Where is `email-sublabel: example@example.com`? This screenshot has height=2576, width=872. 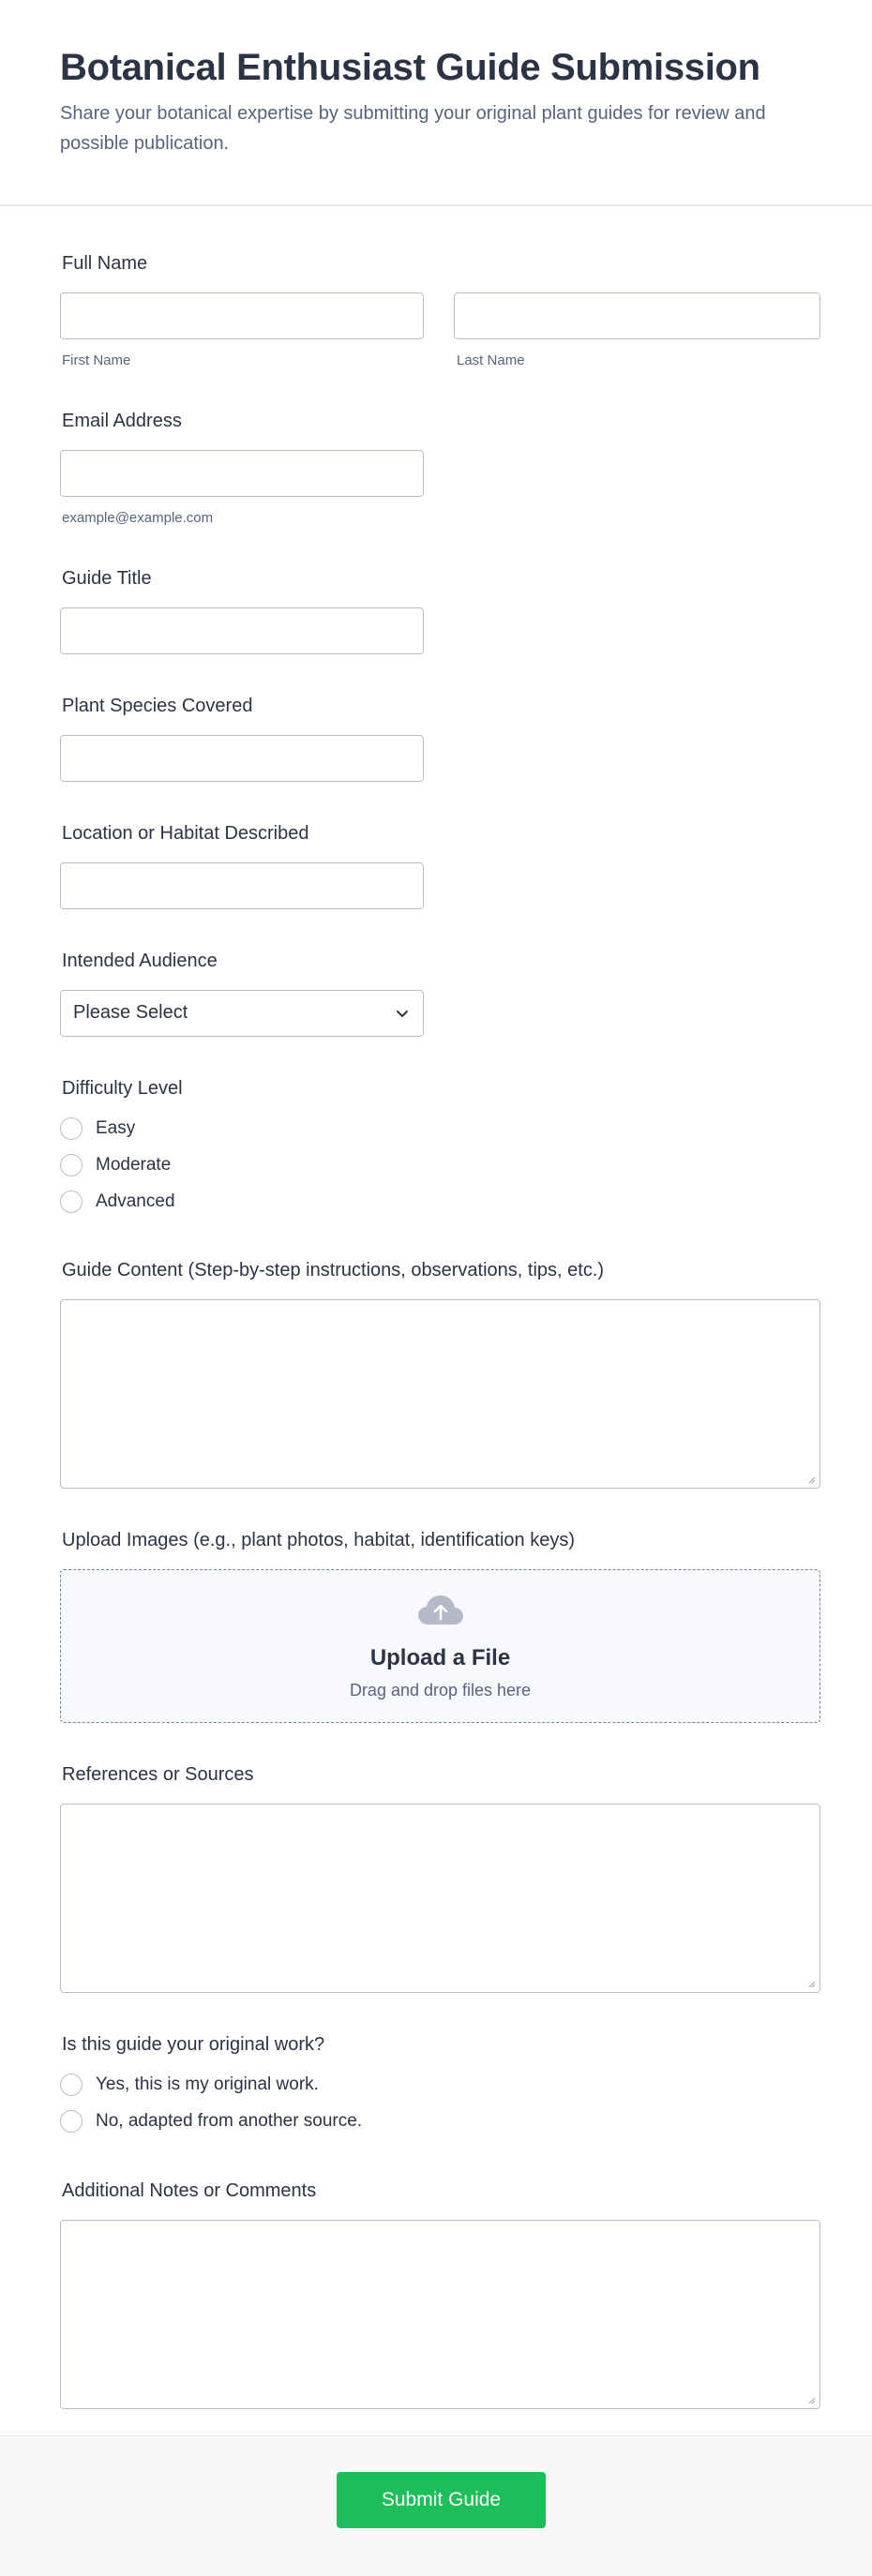
email-sublabel: example@example.com is located at coordinates (138, 518).